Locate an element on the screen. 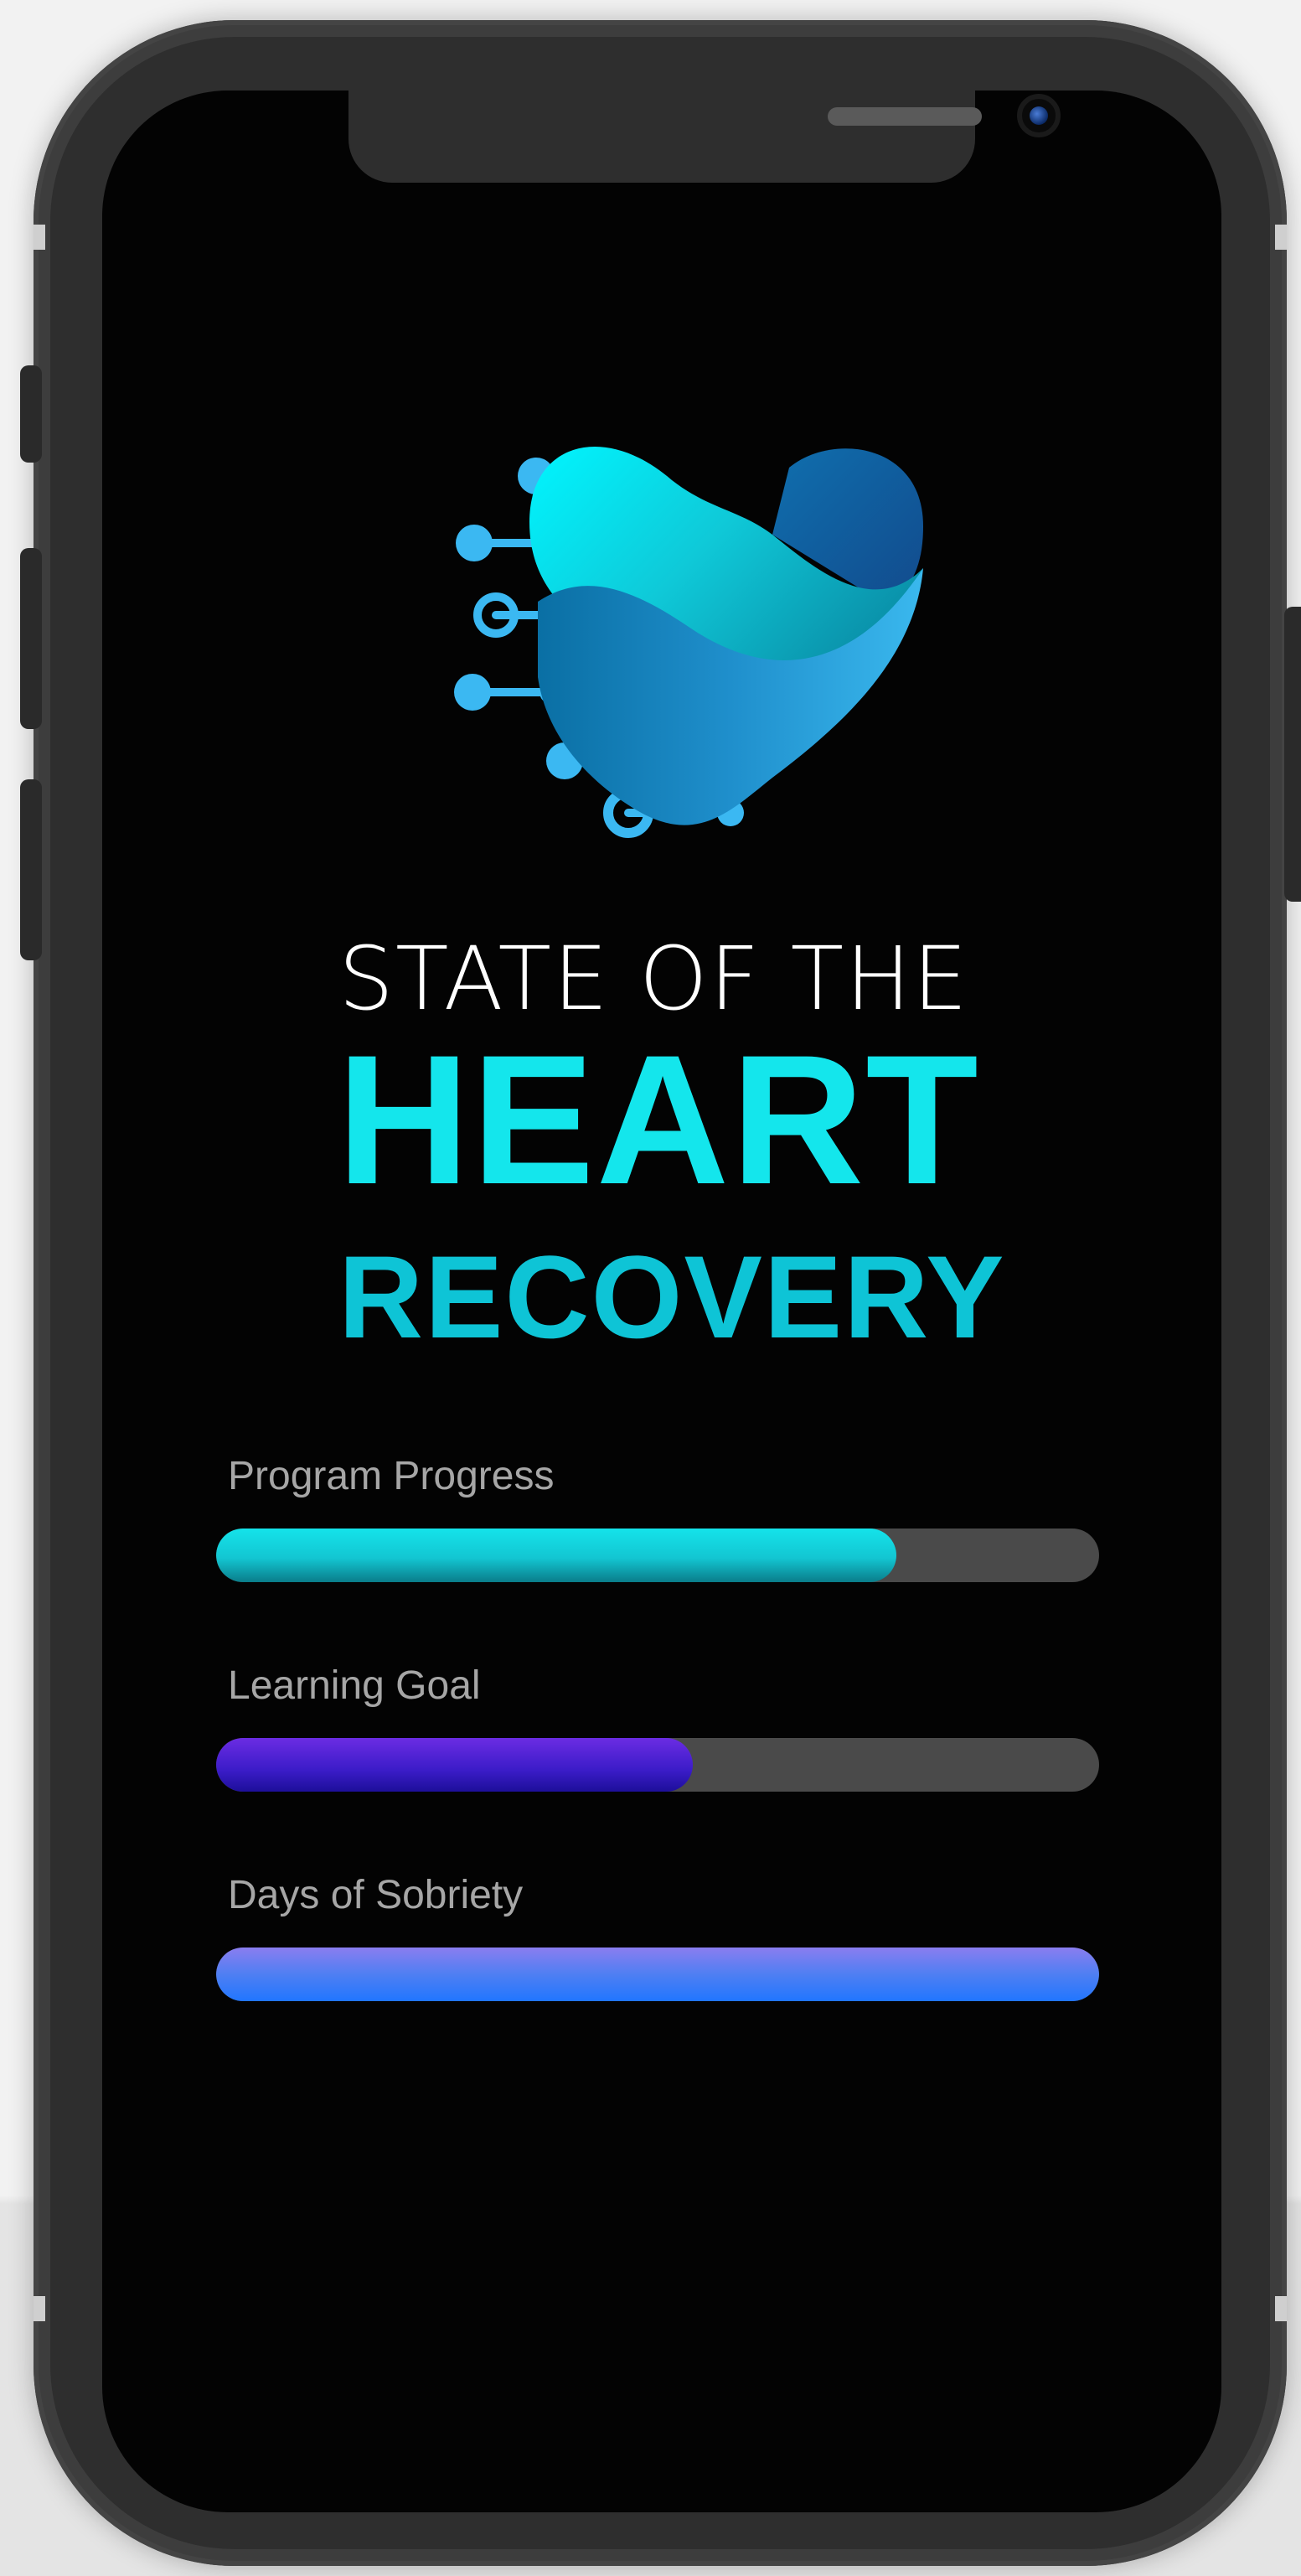 This screenshot has height=2576, width=1301. title-line-heart: HEART is located at coordinates (658, 1119).